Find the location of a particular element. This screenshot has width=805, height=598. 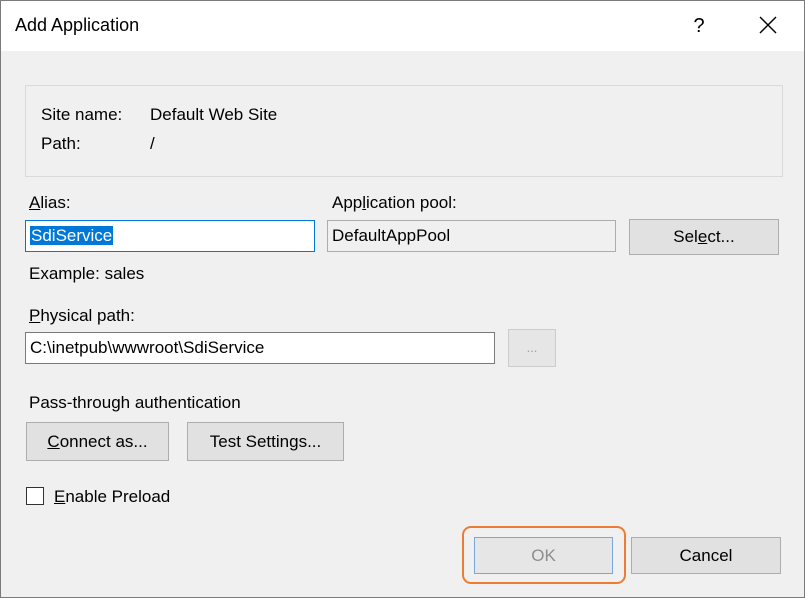

alias-input-value: SdiService is located at coordinates (72, 235).